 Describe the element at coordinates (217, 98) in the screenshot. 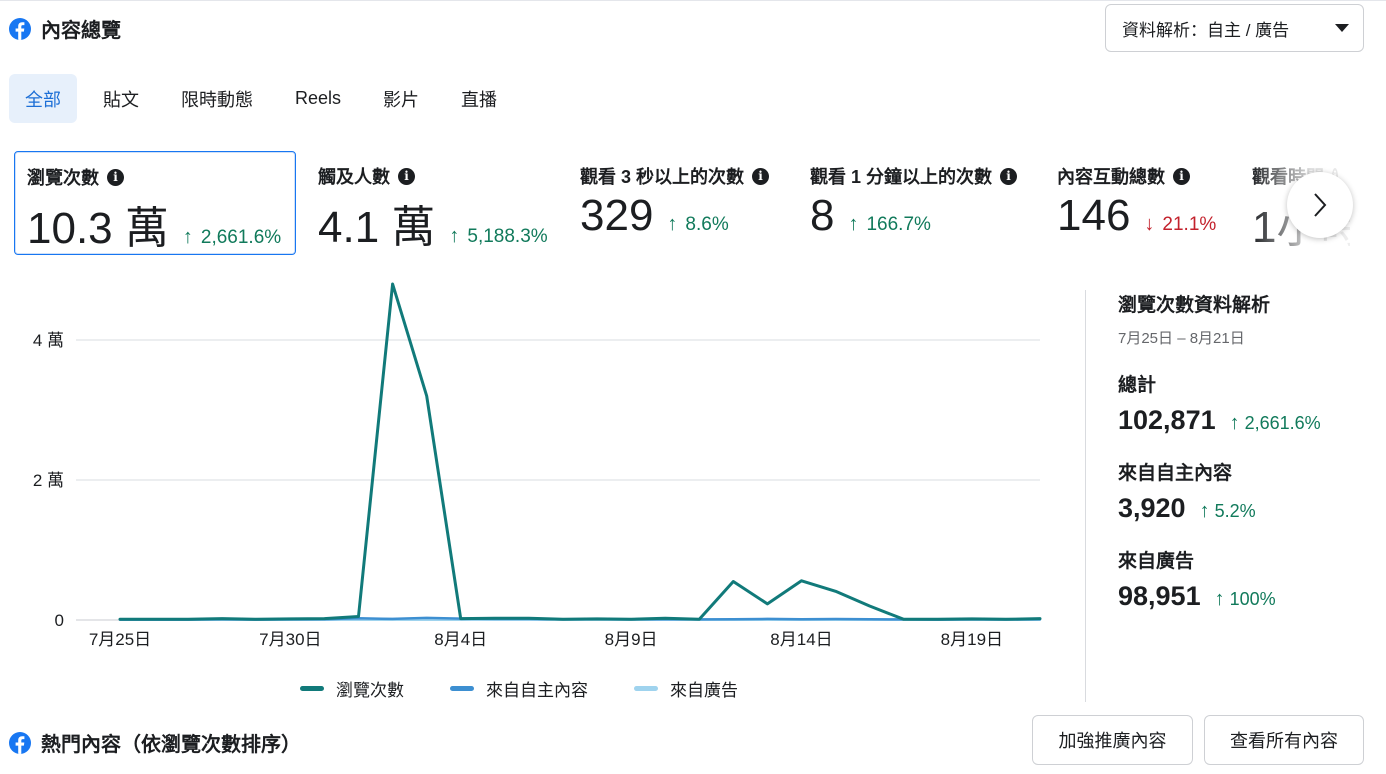

I see `tab-stories: 限時動態` at that location.